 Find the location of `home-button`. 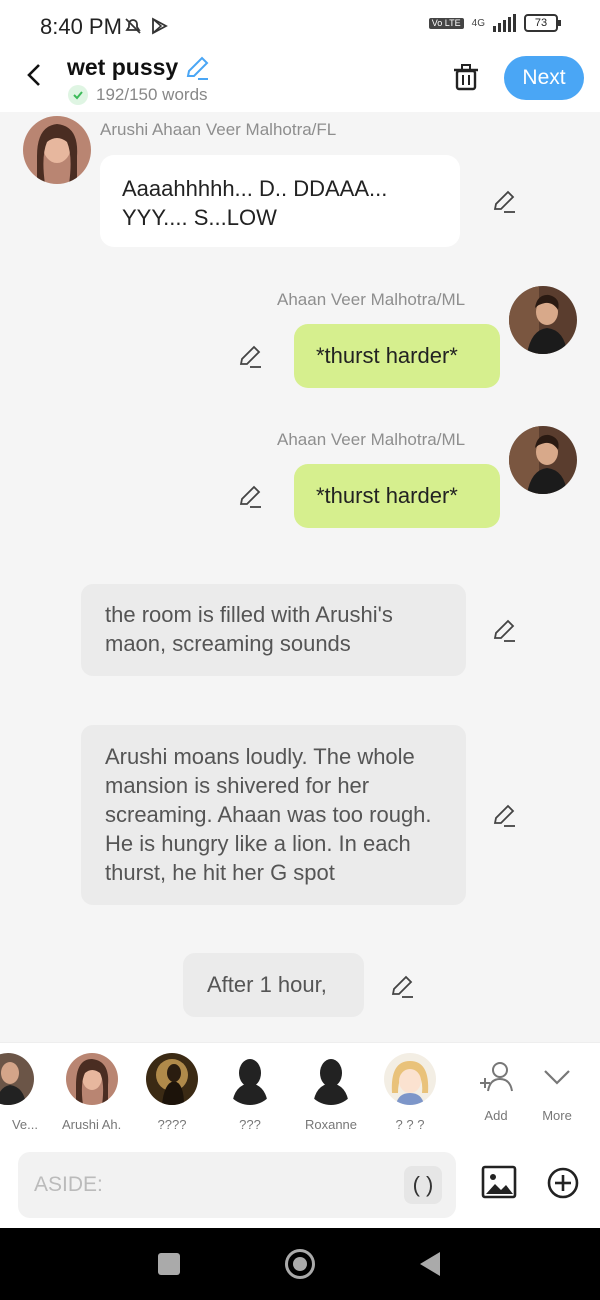

home-button is located at coordinates (300, 1264).